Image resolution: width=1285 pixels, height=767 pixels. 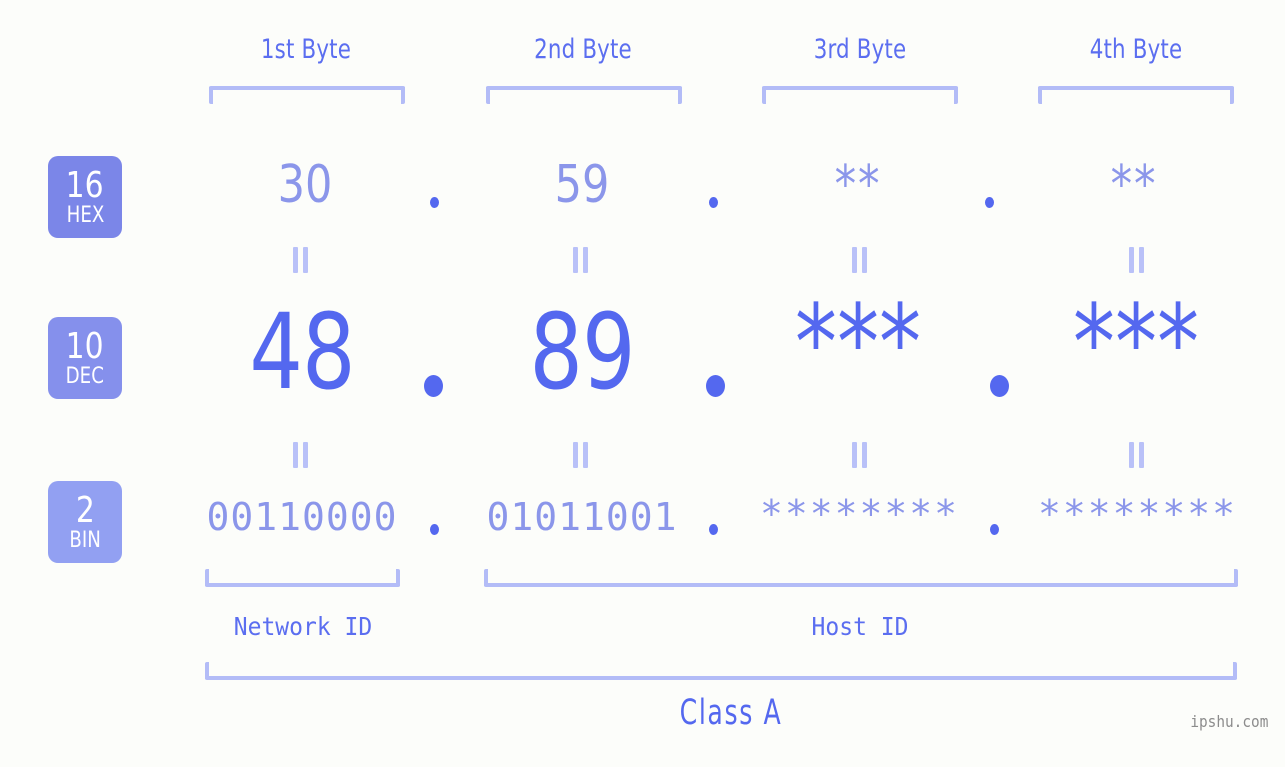 What do you see at coordinates (85, 346) in the screenshot?
I see `radix-badge-dec-number: 10` at bounding box center [85, 346].